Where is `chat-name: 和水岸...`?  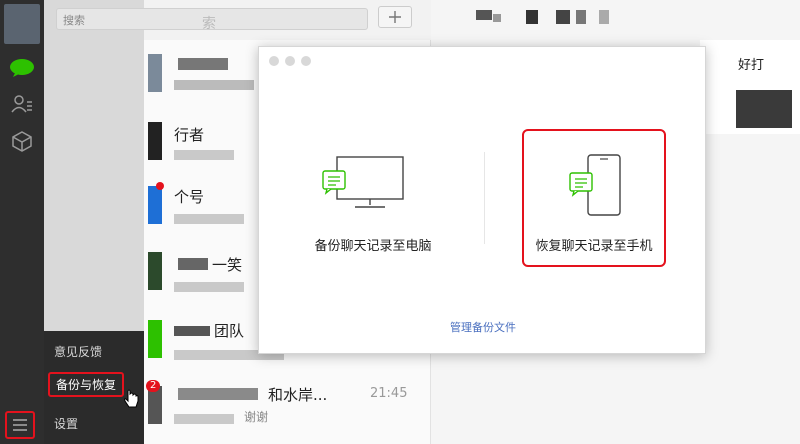 chat-name: 和水岸... is located at coordinates (298, 395).